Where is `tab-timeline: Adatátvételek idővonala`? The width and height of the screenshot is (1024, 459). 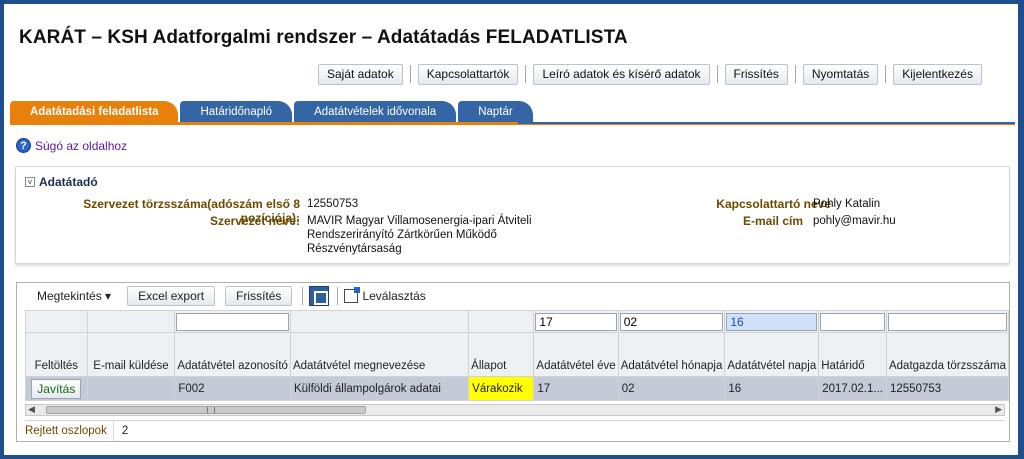 tab-timeline: Adatátvételek idővonala is located at coordinates (375, 112).